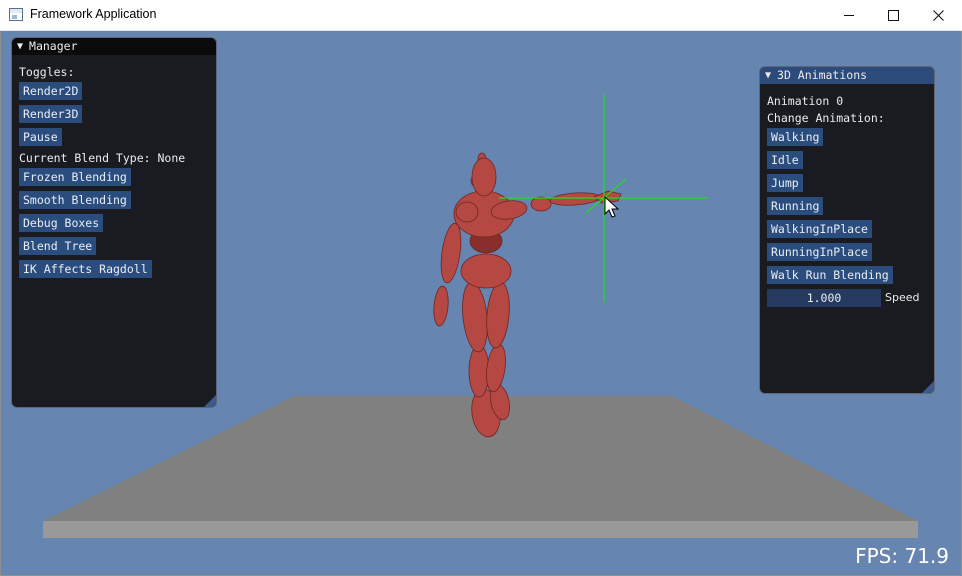  I want to click on render2d-button: Render2D, so click(51, 91).